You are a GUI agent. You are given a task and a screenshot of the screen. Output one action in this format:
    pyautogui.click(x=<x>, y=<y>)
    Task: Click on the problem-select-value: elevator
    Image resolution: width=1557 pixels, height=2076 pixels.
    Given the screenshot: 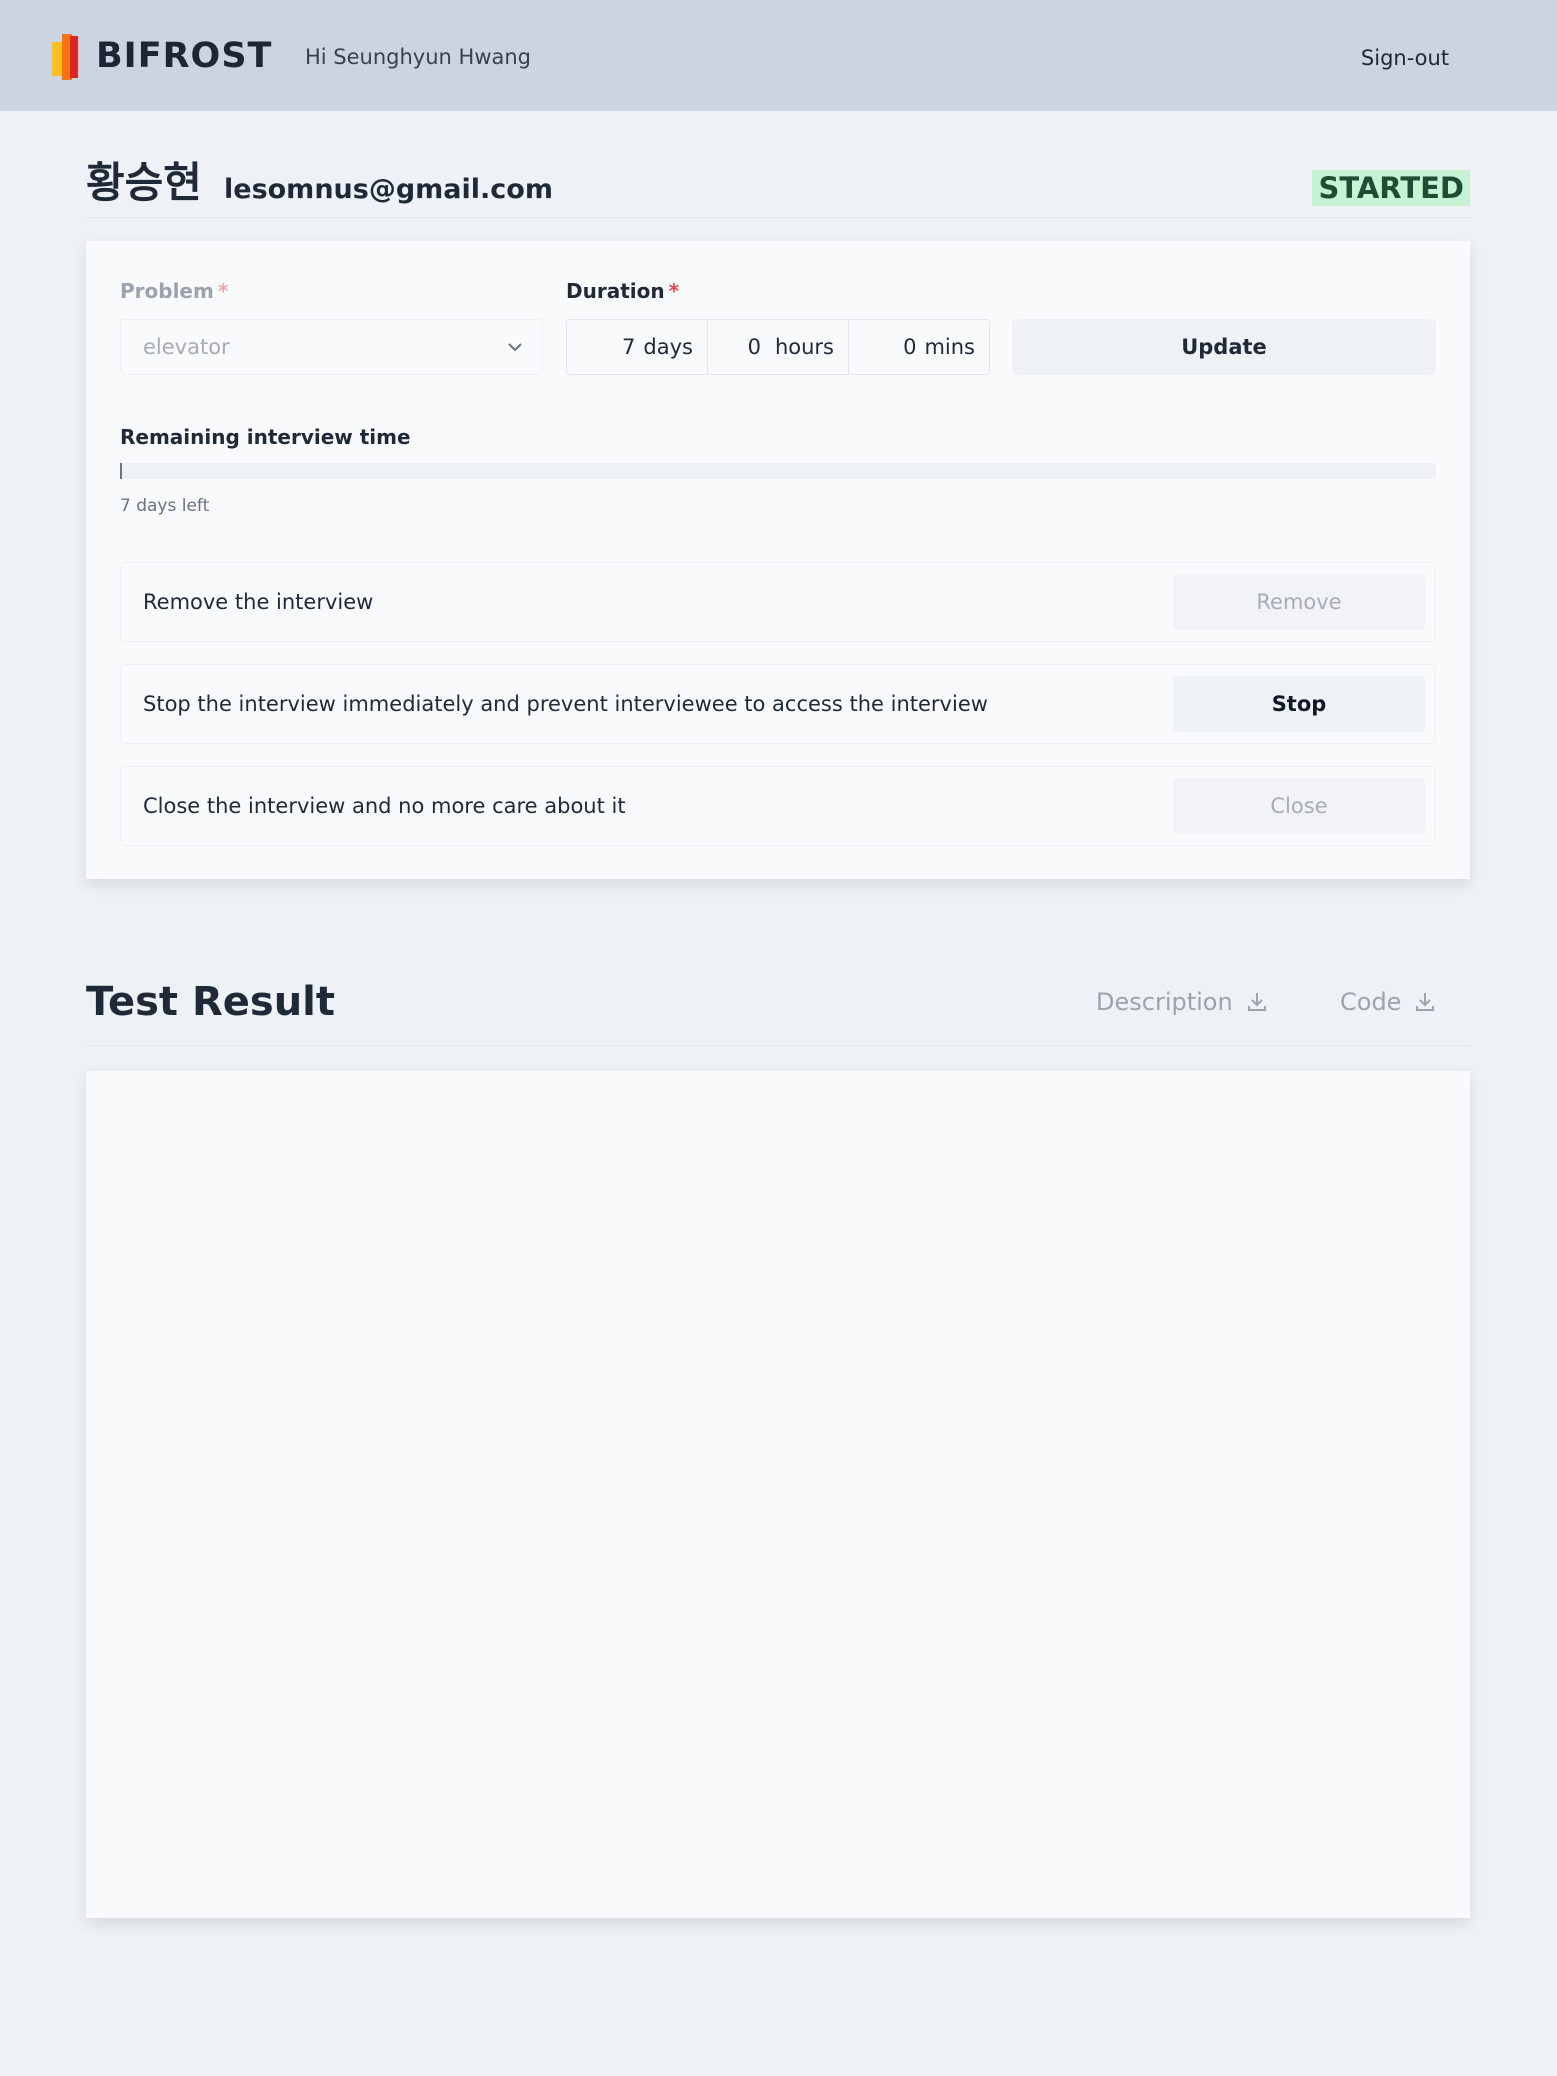 What is the action you would take?
    pyautogui.click(x=186, y=347)
    